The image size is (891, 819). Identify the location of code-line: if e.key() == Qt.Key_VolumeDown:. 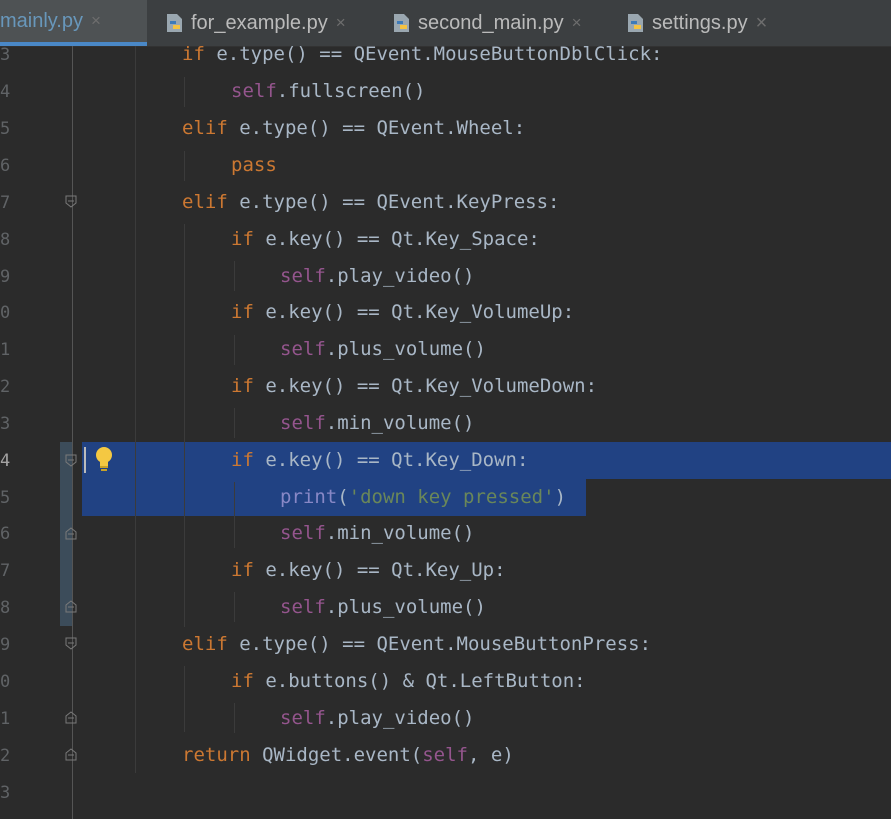
(414, 386).